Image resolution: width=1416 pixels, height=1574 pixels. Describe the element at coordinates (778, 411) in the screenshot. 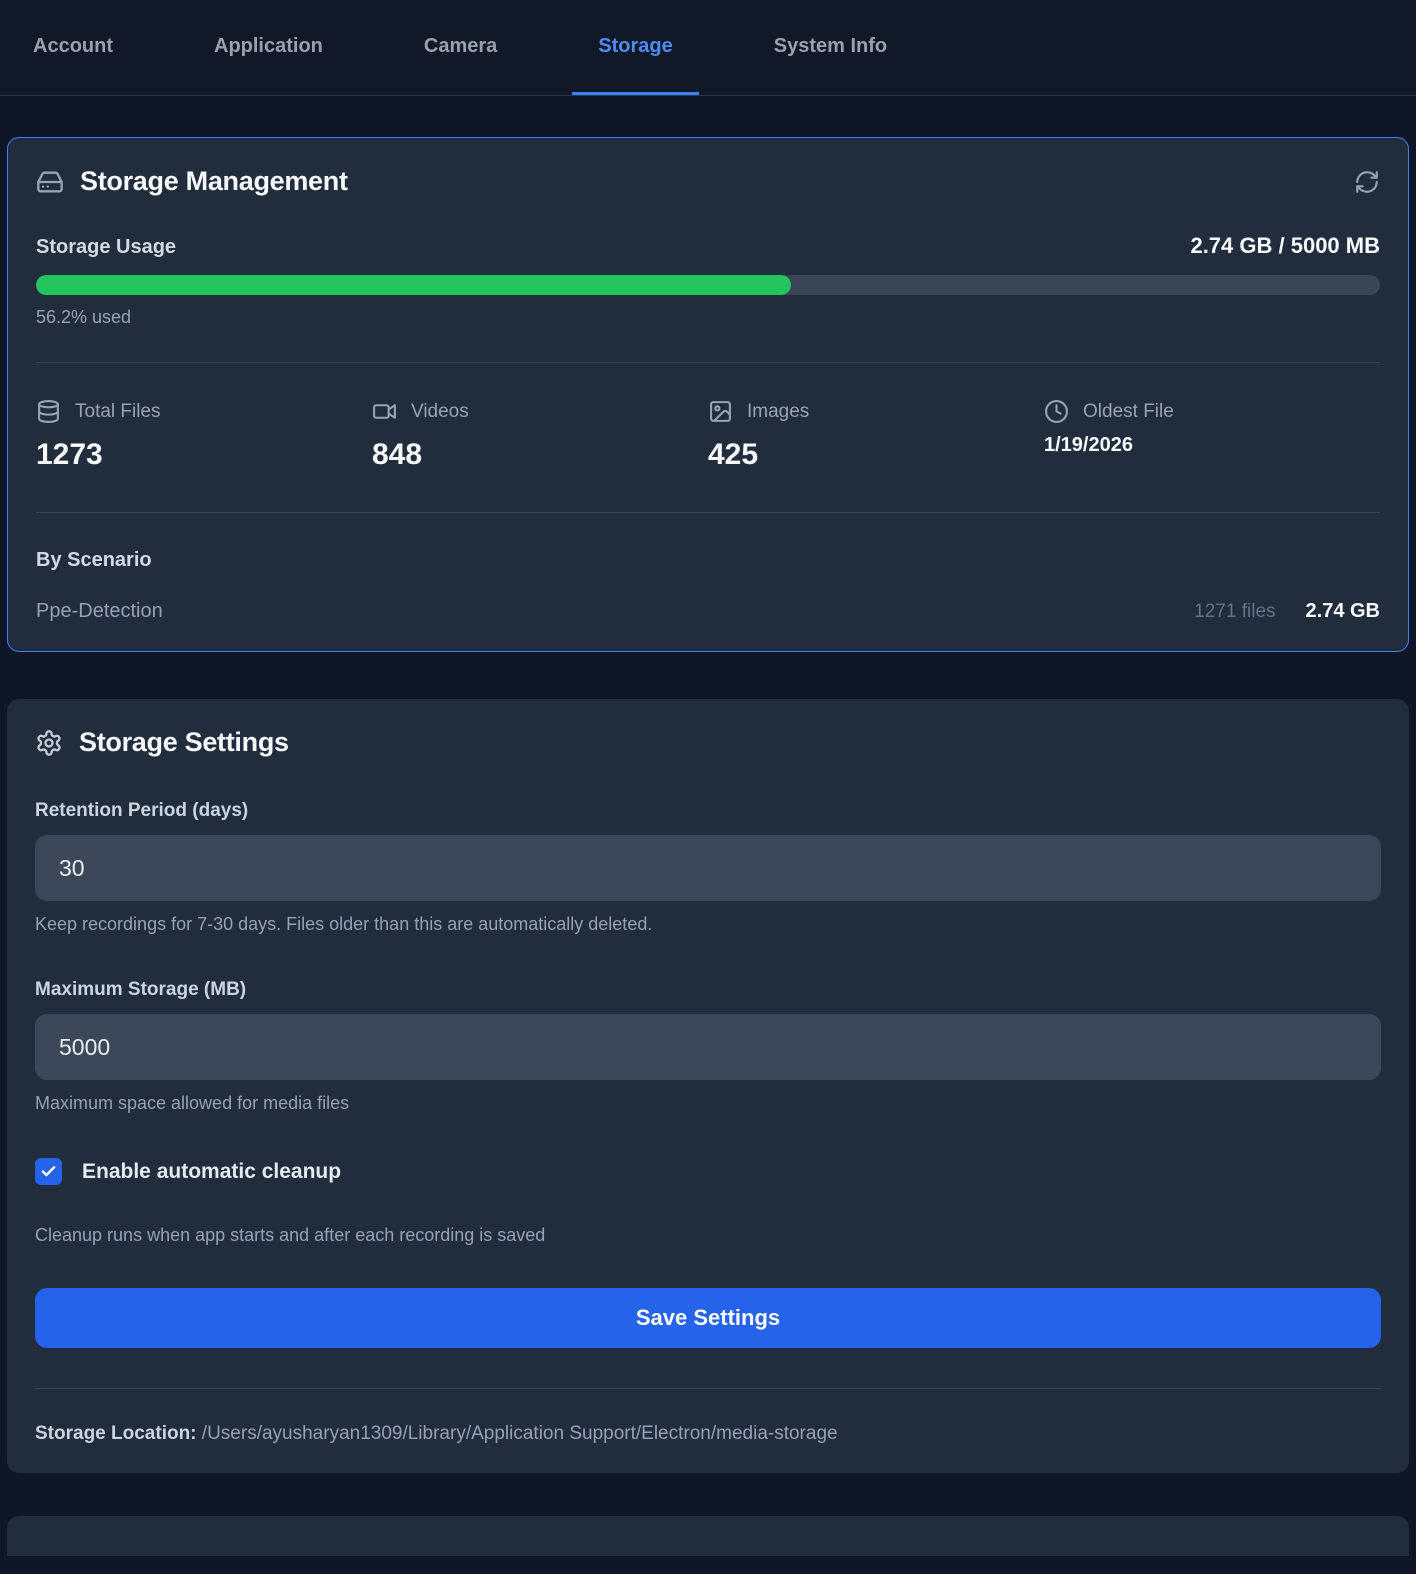

I see `stat-images-label: Images` at that location.